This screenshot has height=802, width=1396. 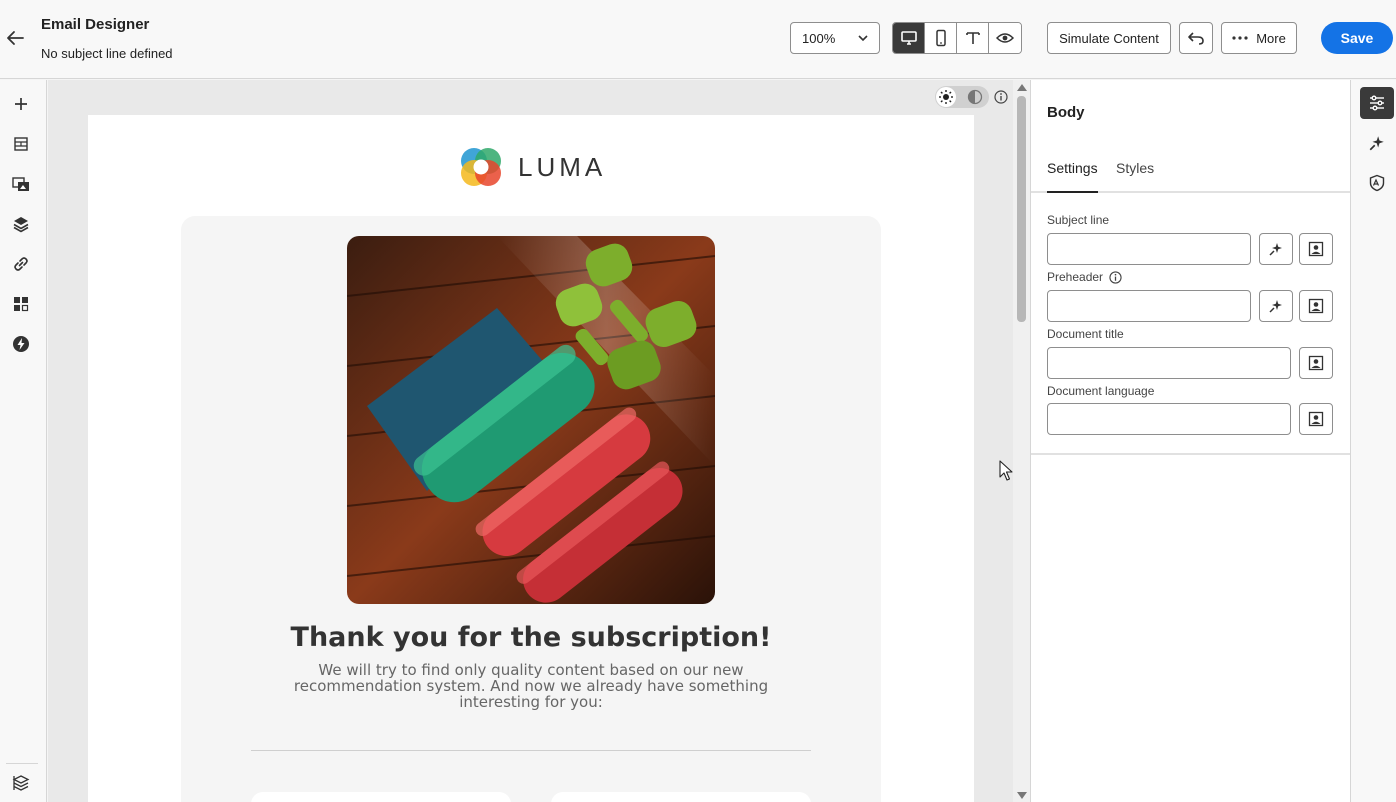 What do you see at coordinates (107, 53) in the screenshot?
I see `page-subtitle: No subject line defined` at bounding box center [107, 53].